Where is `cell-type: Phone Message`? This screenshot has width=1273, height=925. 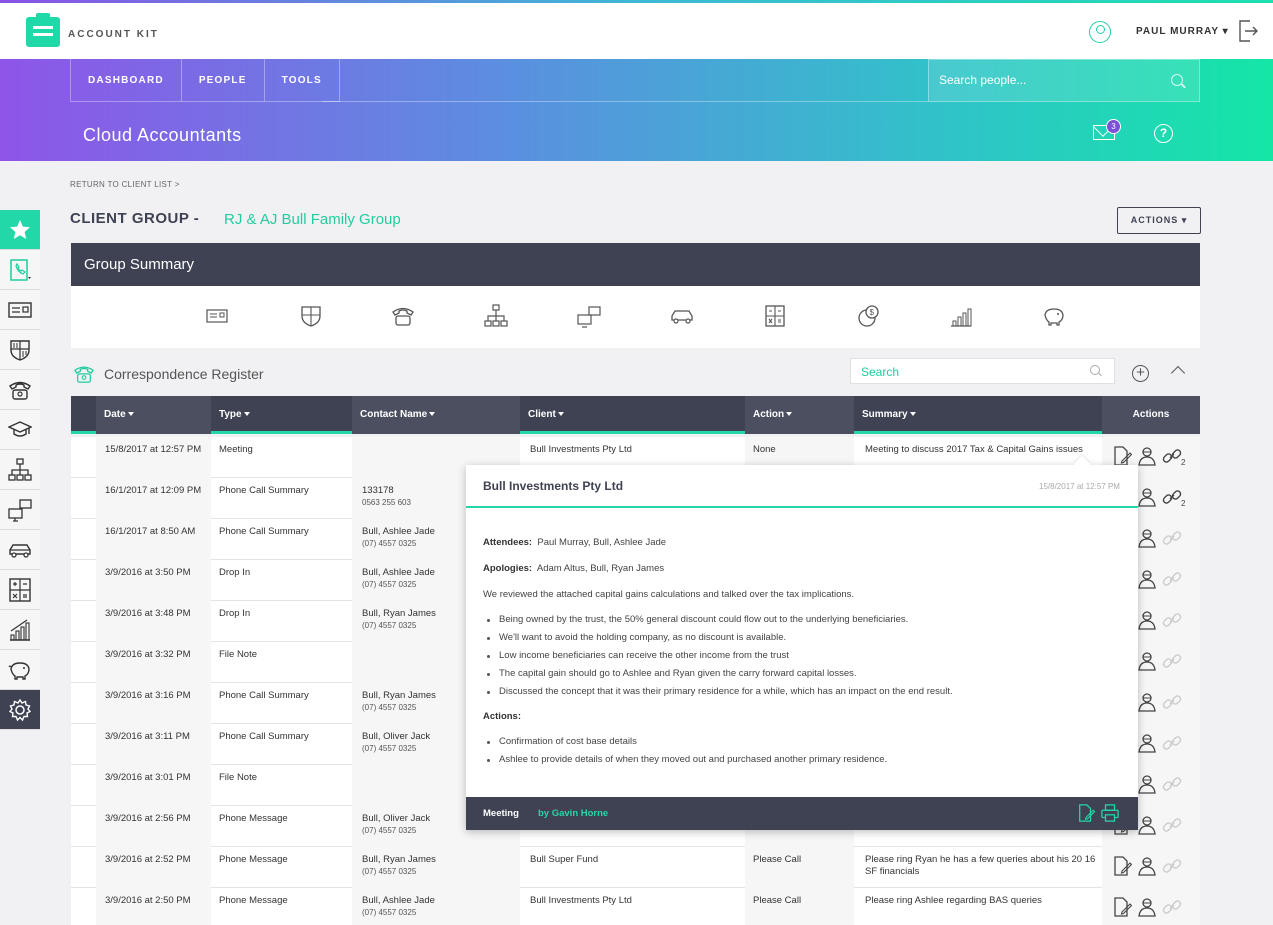
cell-type: Phone Message is located at coordinates (253, 818).